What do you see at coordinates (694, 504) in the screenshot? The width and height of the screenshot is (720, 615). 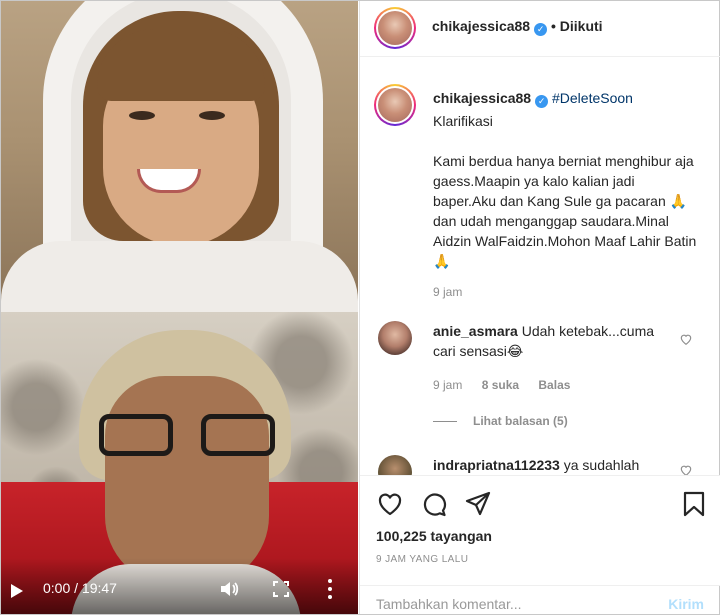 I see `bookmark-icon` at bounding box center [694, 504].